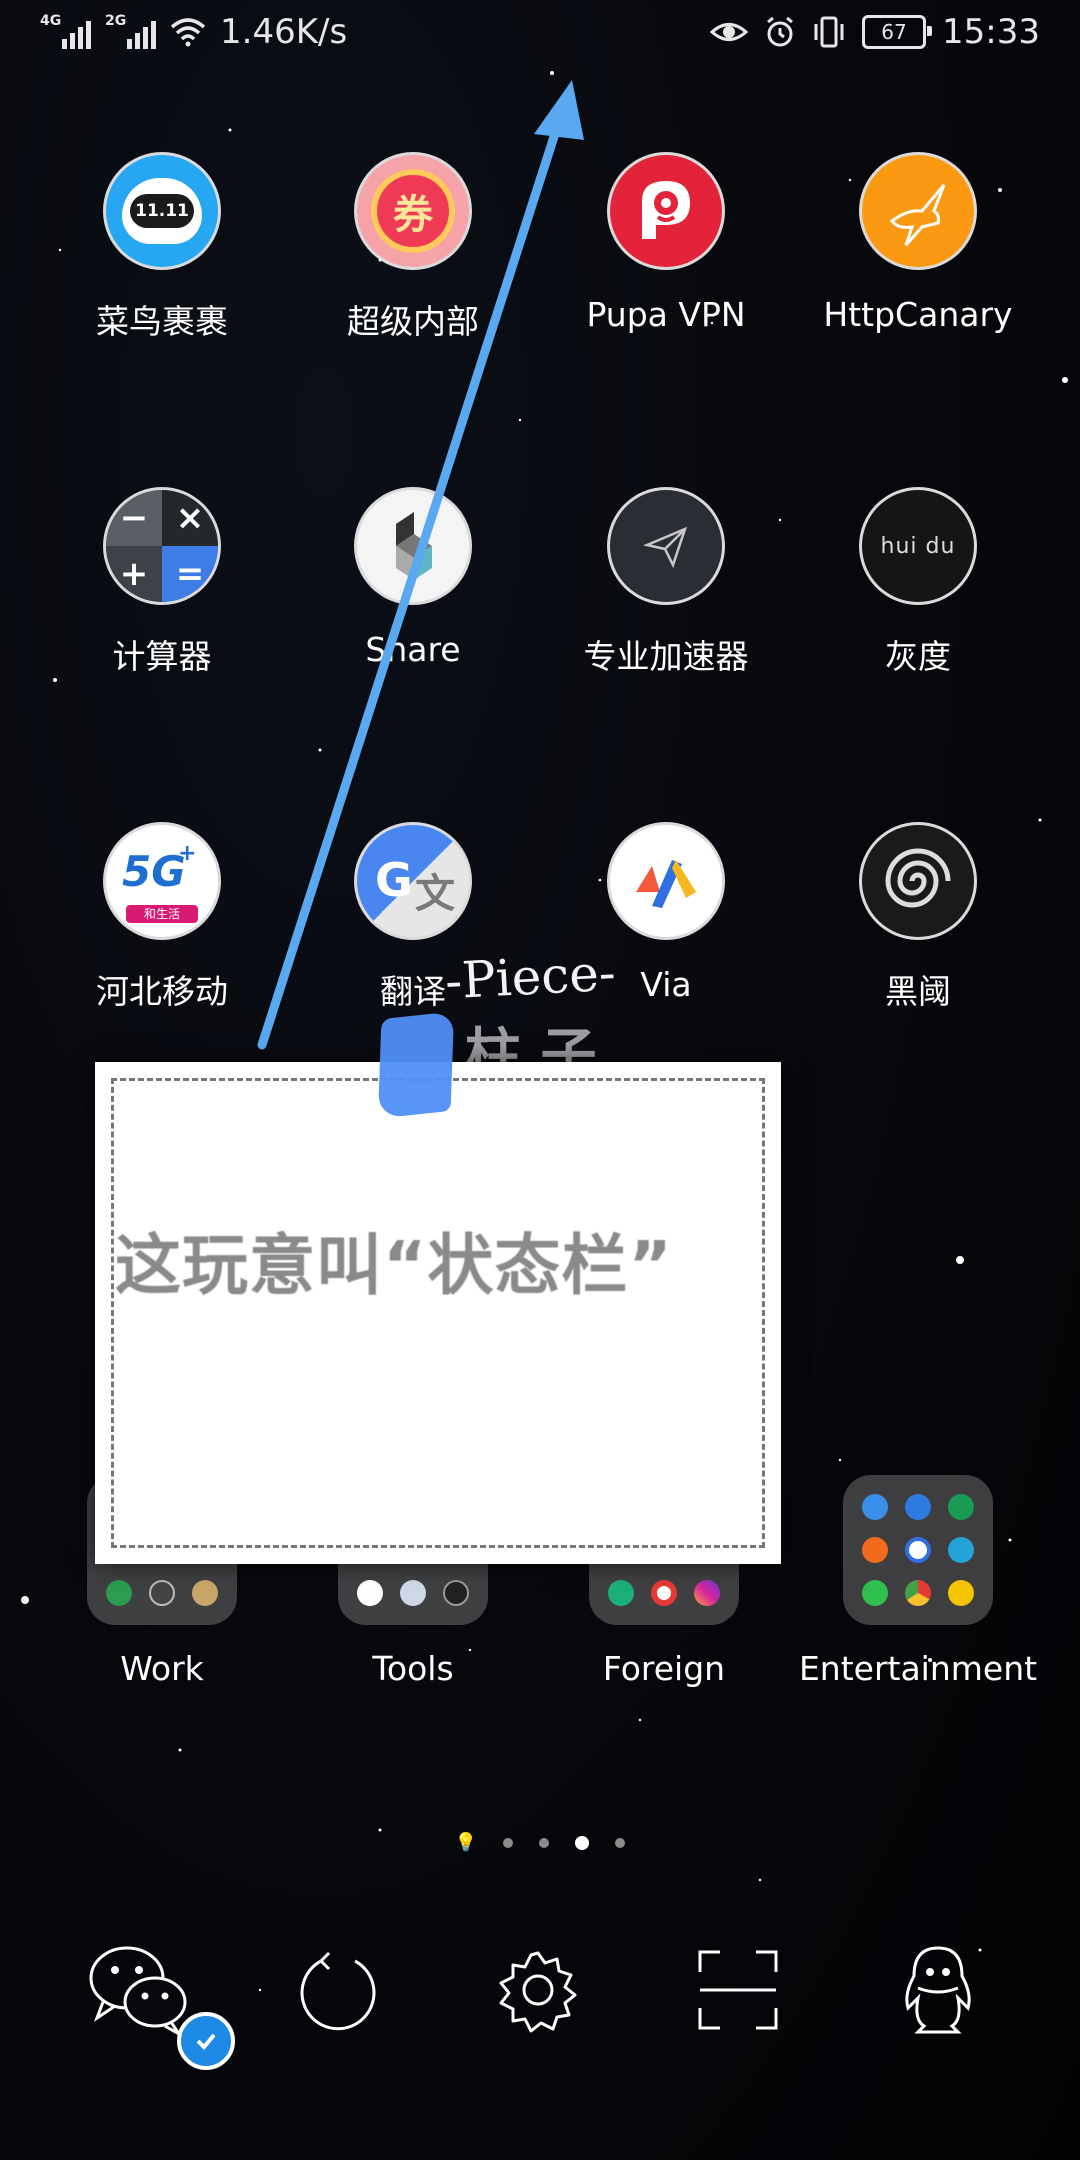 This screenshot has width=1080, height=2160. I want to click on refresh-icon, so click(338, 1991).